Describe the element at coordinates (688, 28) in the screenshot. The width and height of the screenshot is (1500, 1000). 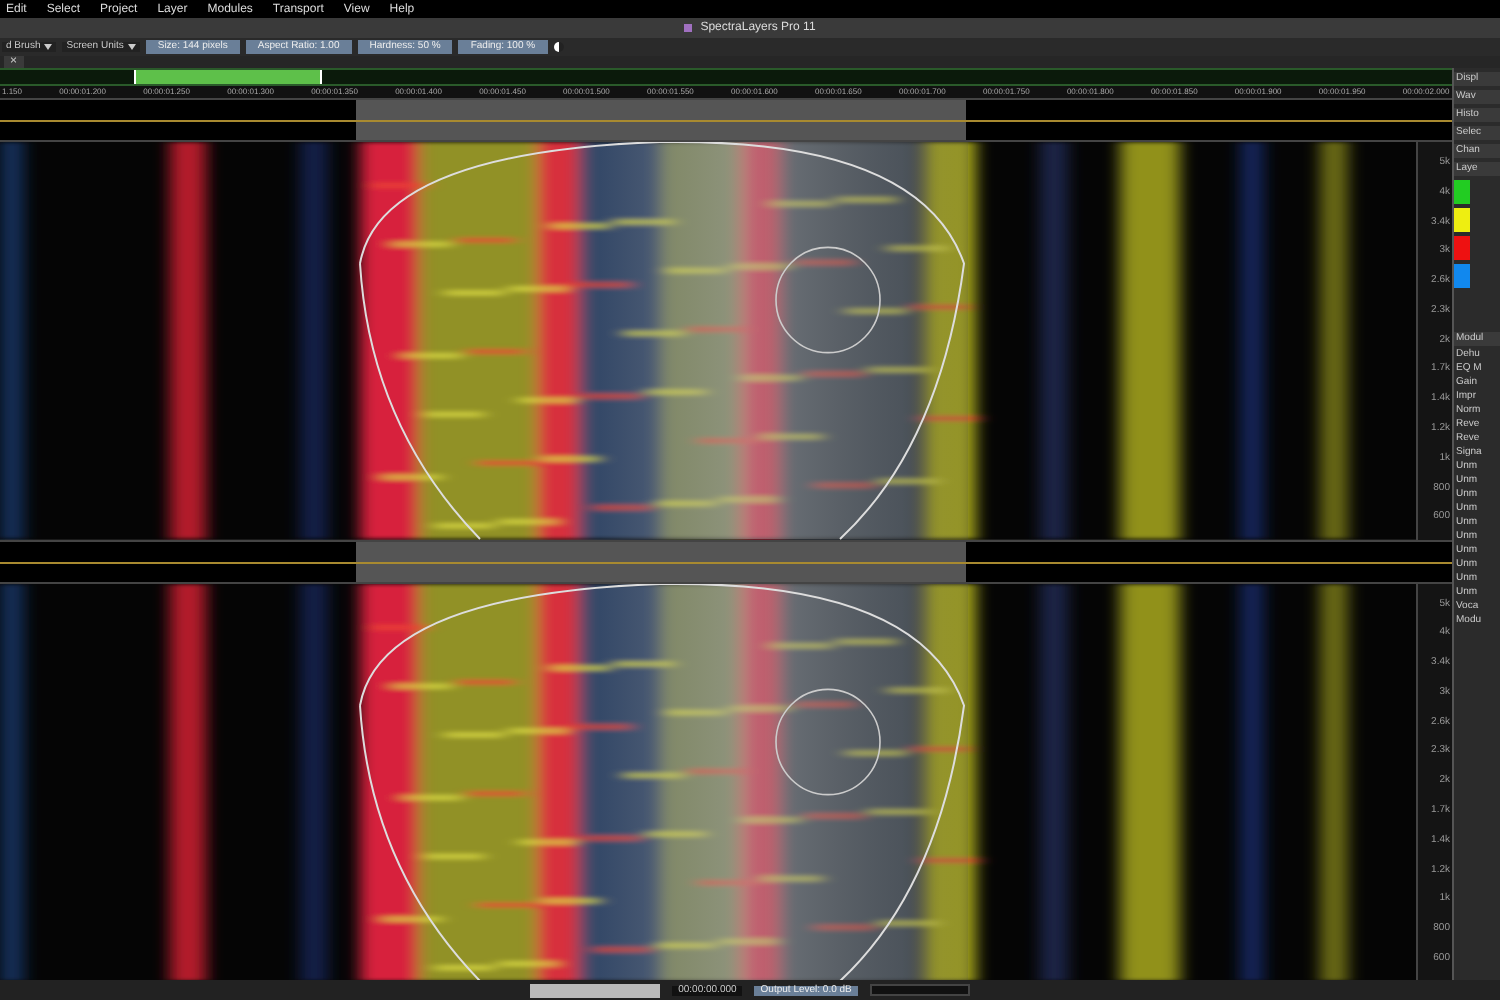
I see `app-icon` at that location.